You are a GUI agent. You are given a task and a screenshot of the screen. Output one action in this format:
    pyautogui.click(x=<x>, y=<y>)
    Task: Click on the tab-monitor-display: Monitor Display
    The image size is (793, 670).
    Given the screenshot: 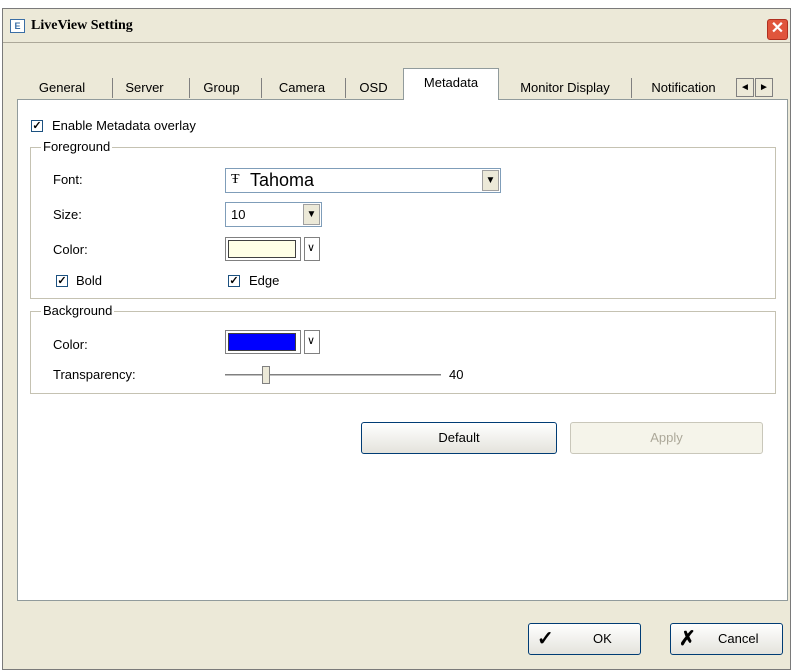 What is the action you would take?
    pyautogui.click(x=565, y=88)
    